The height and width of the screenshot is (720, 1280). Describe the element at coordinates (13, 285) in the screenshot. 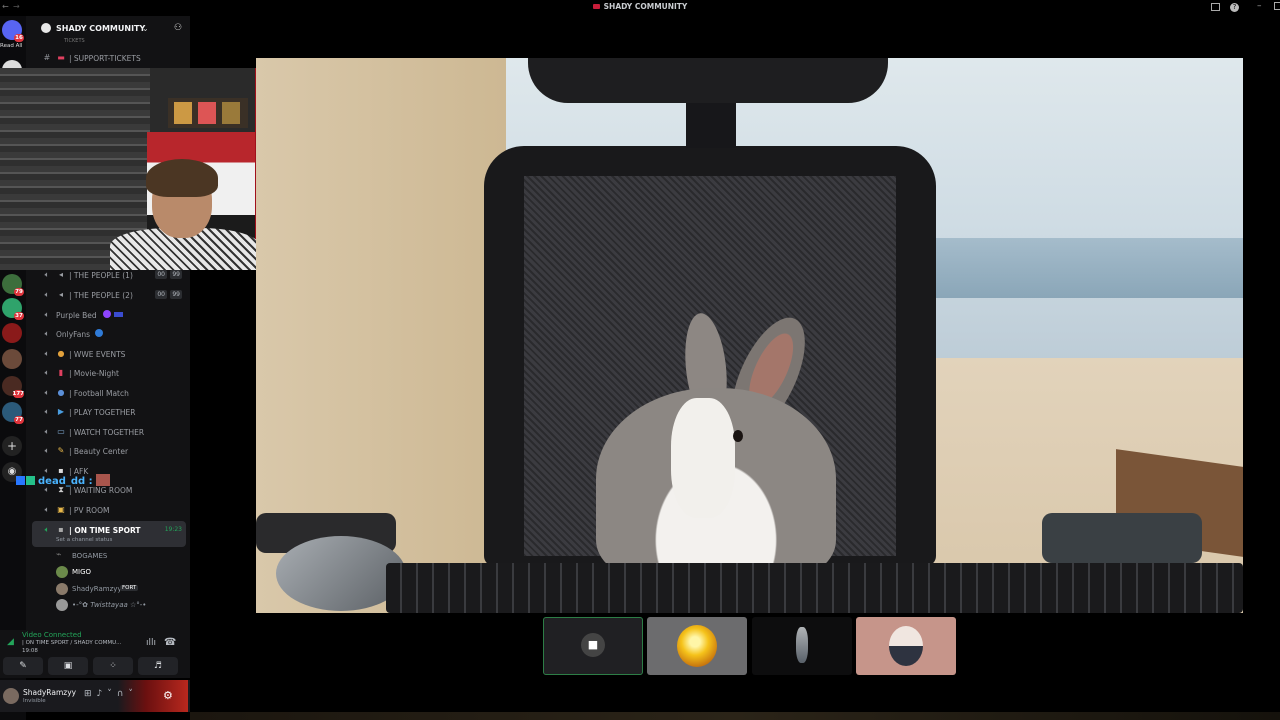

I see `server-icon: 79` at that location.